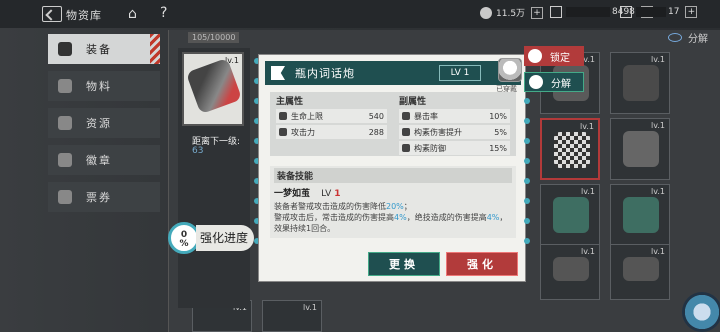 This screenshot has width=720, height=332. I want to click on home-icon: ⌂, so click(132, 14).